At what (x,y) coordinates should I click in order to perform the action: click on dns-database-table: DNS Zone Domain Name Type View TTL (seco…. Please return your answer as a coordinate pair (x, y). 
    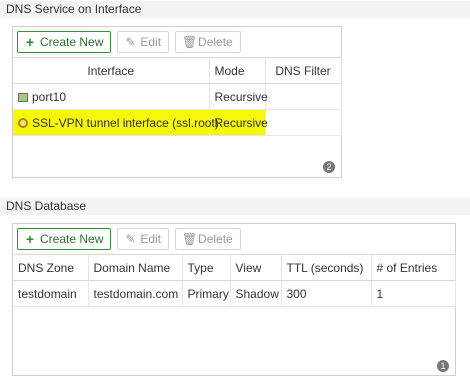
    Looking at the image, I should click on (234, 280).